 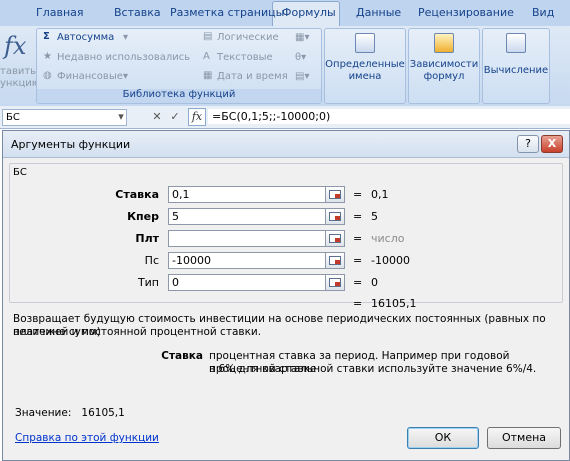 What do you see at coordinates (247, 260) in the screenshot?
I see `arg-input-pv: -10000` at bounding box center [247, 260].